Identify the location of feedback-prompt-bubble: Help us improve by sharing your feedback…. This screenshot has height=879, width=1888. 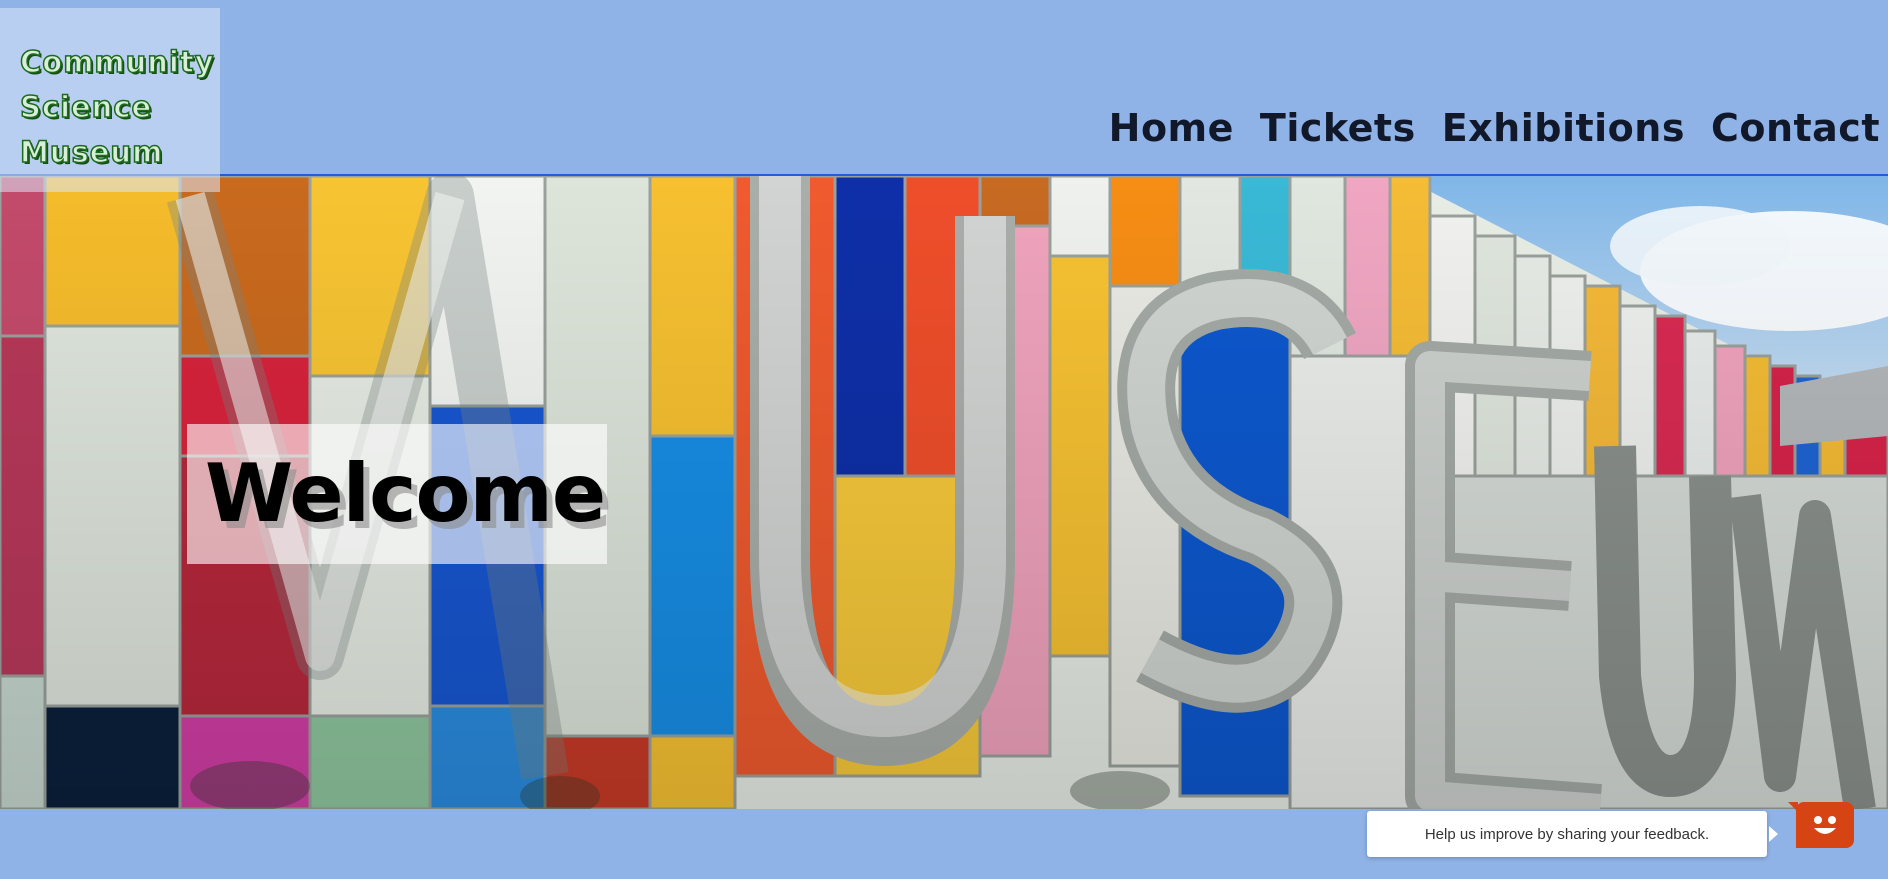
(1567, 834).